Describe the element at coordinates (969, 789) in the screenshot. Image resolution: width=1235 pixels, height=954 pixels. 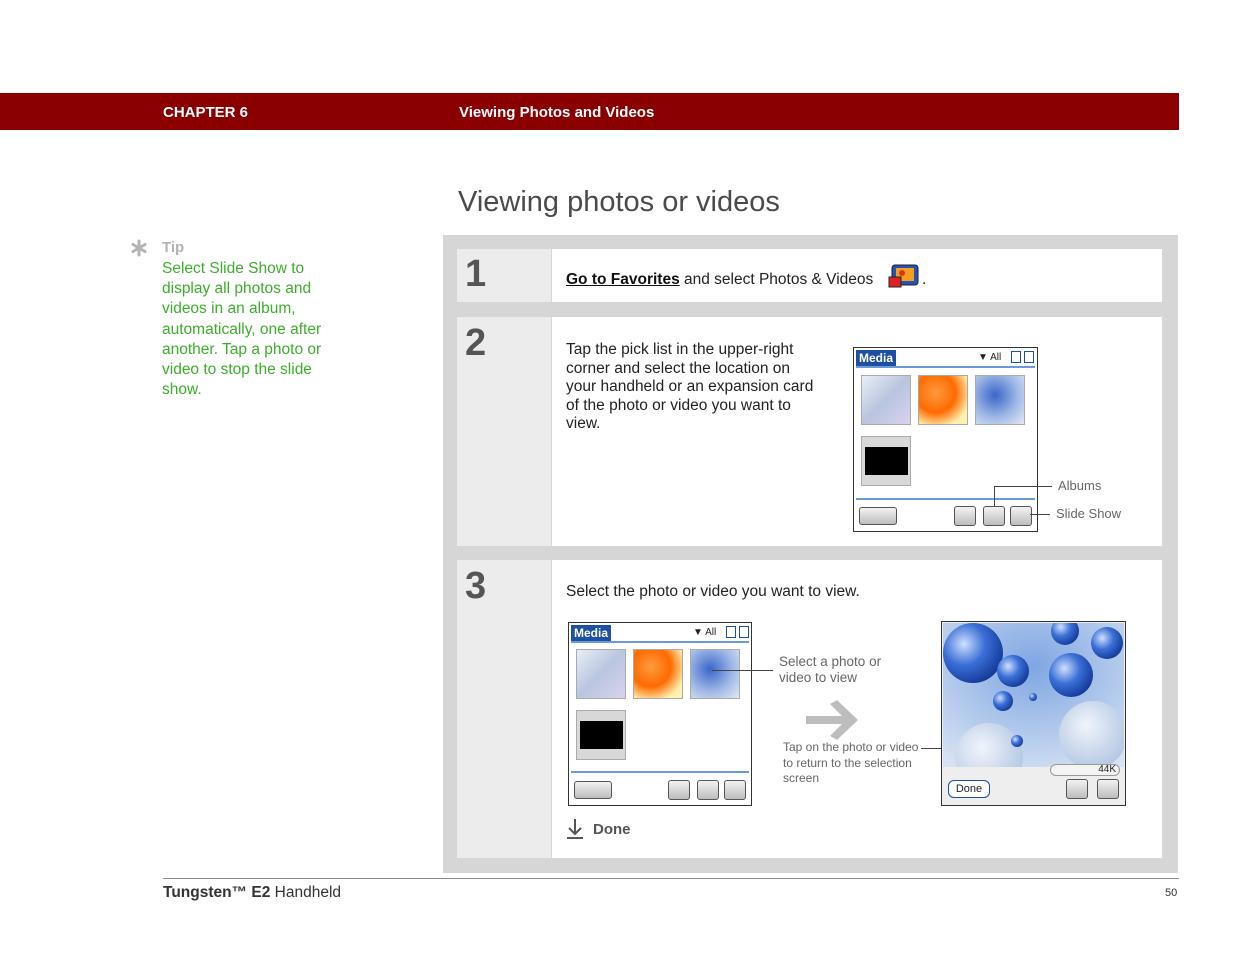
I see `done-button: Done` at that location.